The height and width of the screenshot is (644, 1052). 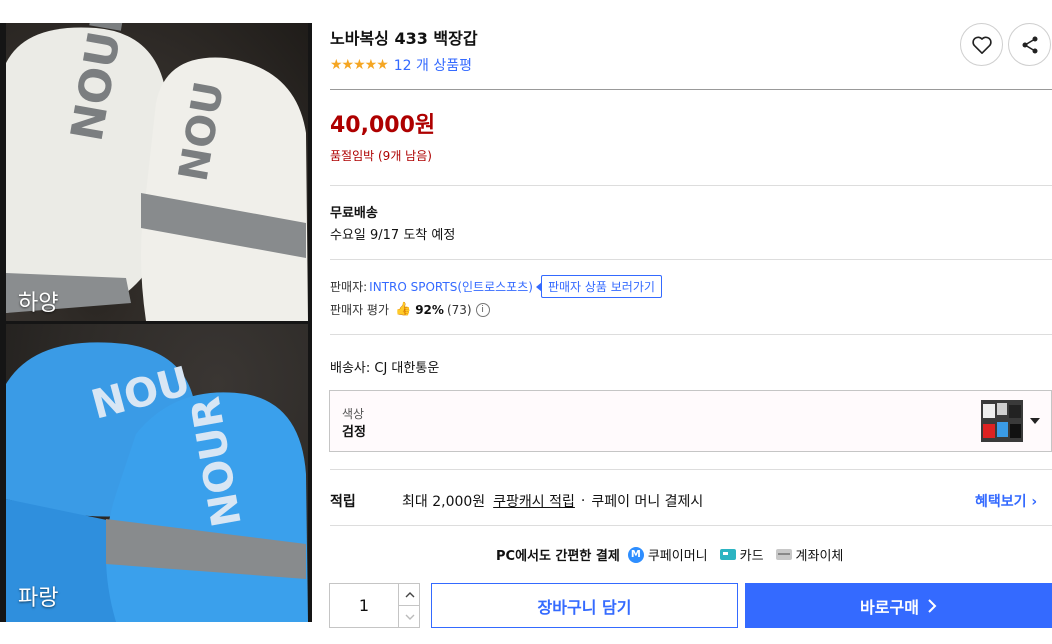 I want to click on product-image-white: NOUR NOU 하양, so click(x=157, y=172).